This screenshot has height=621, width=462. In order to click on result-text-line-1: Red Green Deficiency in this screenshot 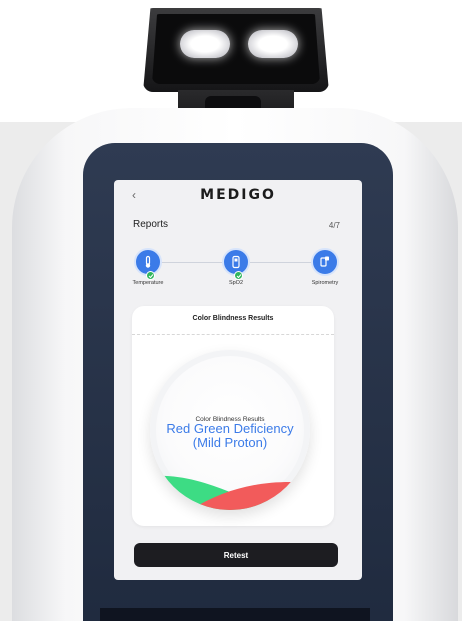, I will do `click(230, 428)`.